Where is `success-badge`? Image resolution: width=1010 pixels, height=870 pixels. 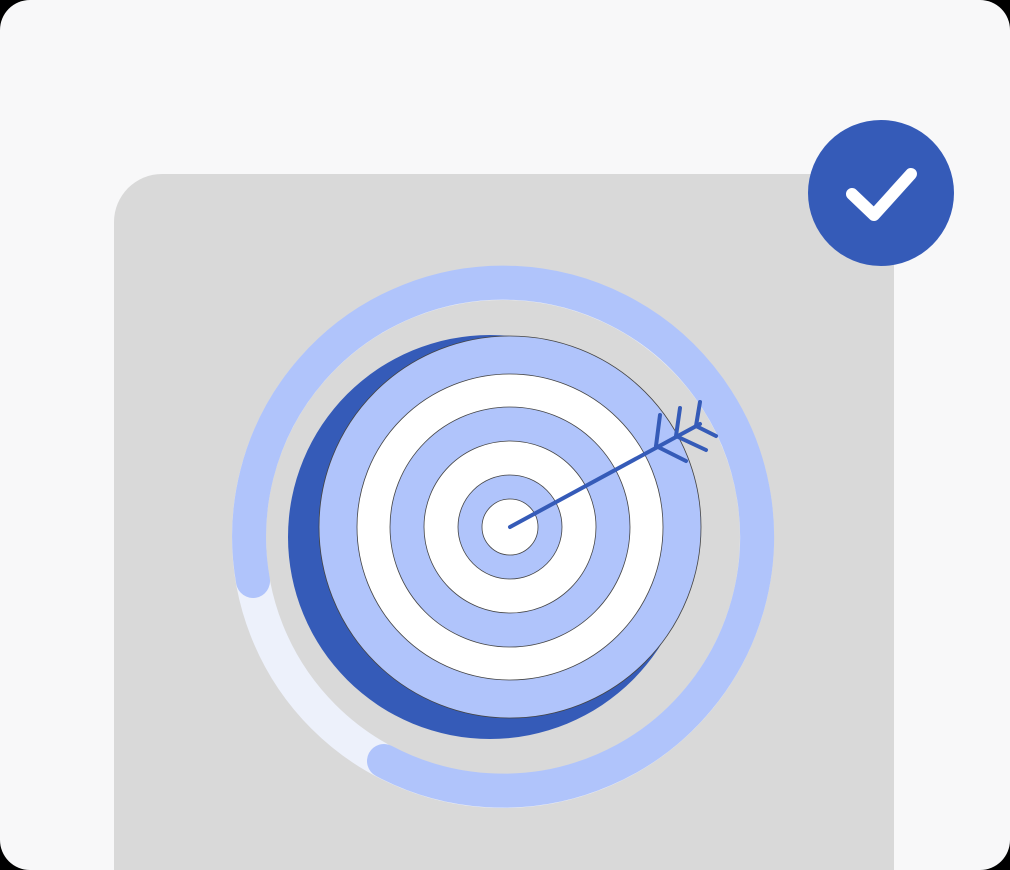
success-badge is located at coordinates (881, 193).